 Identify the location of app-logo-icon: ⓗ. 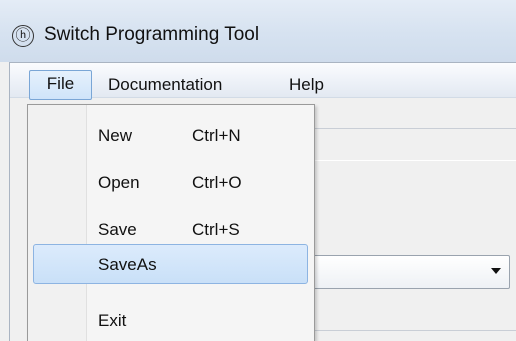
(23, 36).